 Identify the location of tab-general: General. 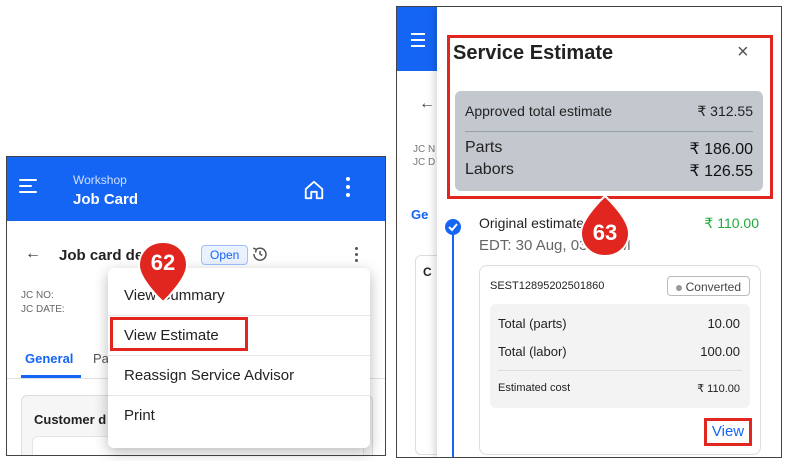
(49, 358).